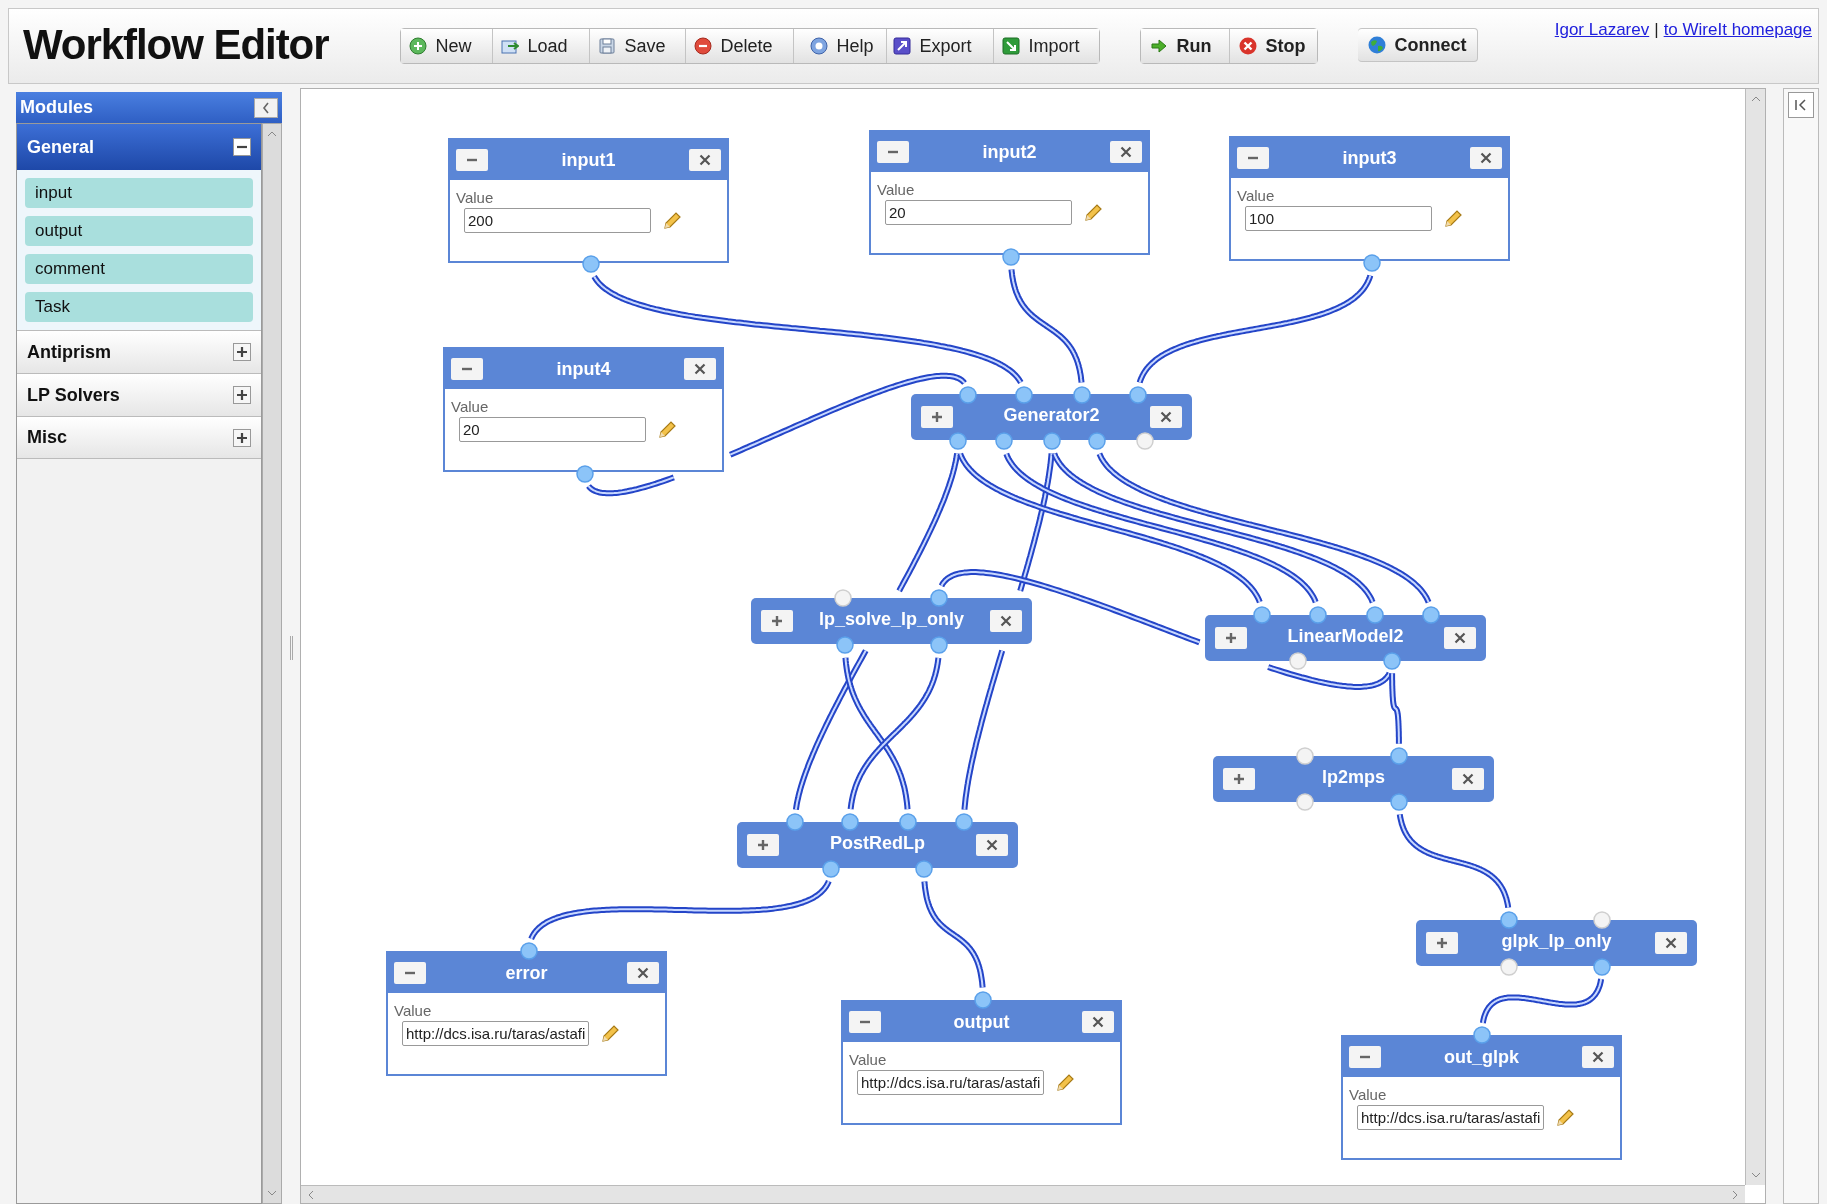 This screenshot has height=1204, width=1827. Describe the element at coordinates (447, 46) in the screenshot. I see `toolbar-button: New` at that location.